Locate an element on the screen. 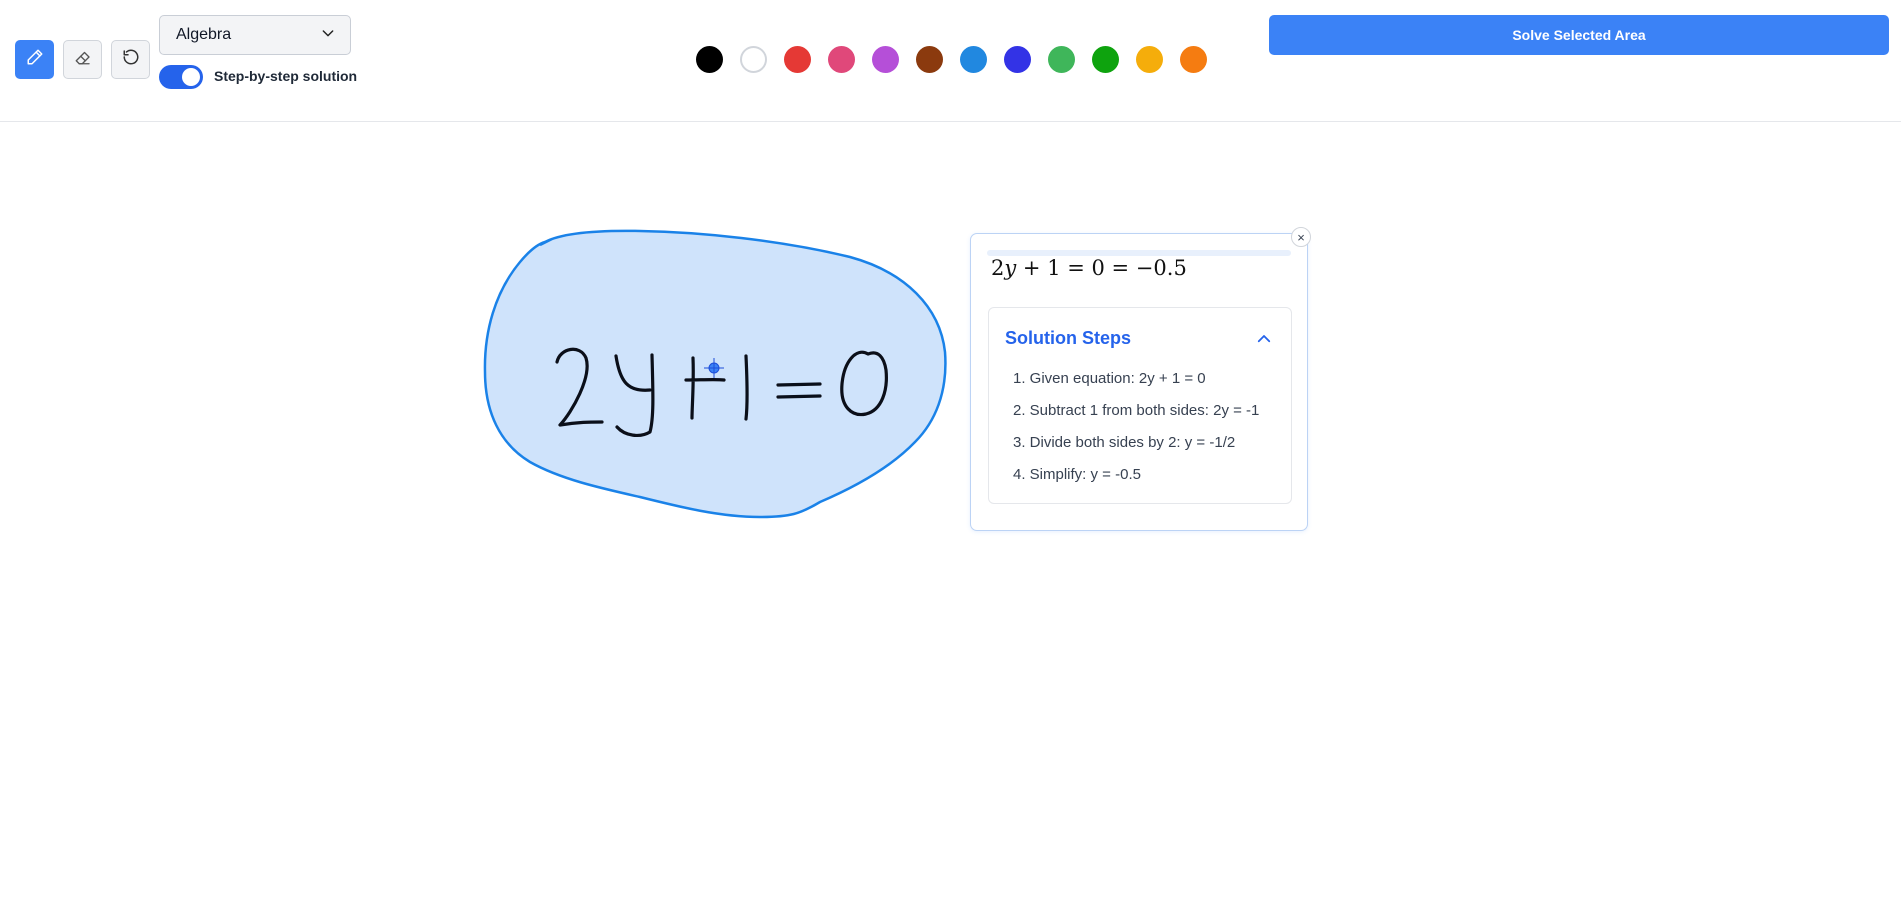 The image size is (1901, 907). close-icon: × is located at coordinates (1301, 237).